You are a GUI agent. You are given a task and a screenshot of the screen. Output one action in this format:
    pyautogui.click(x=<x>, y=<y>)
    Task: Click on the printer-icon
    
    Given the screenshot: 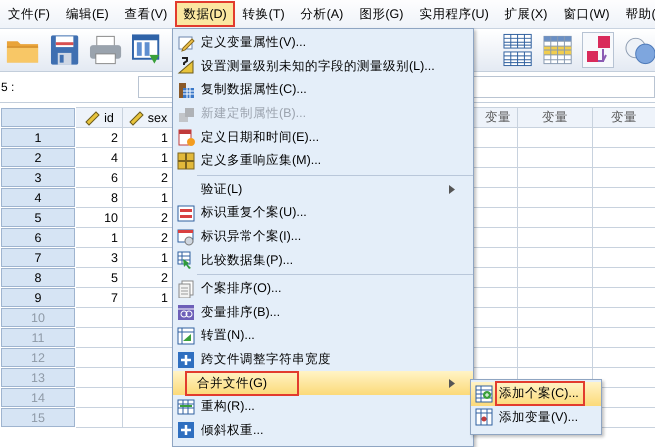 What is the action you would take?
    pyautogui.click(x=105, y=50)
    